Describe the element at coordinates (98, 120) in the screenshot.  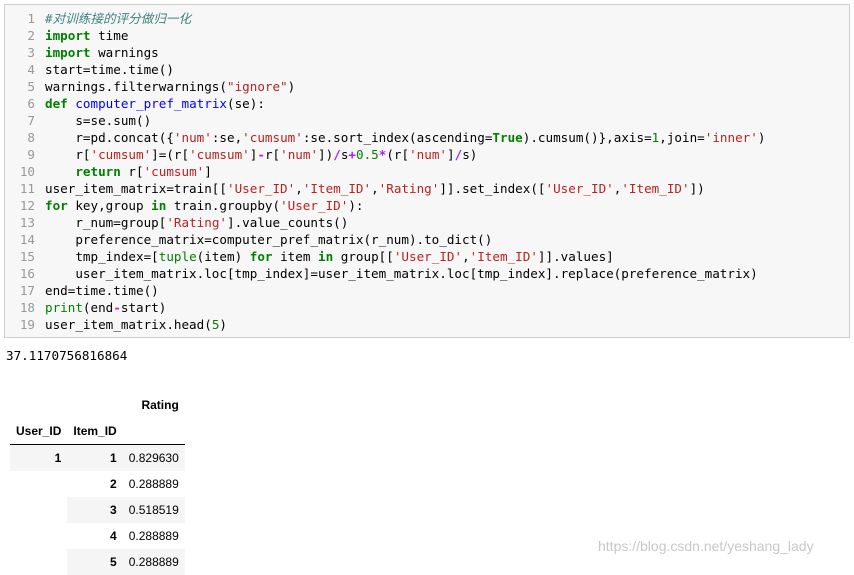
I see `code-line: s=se.sum()` at that location.